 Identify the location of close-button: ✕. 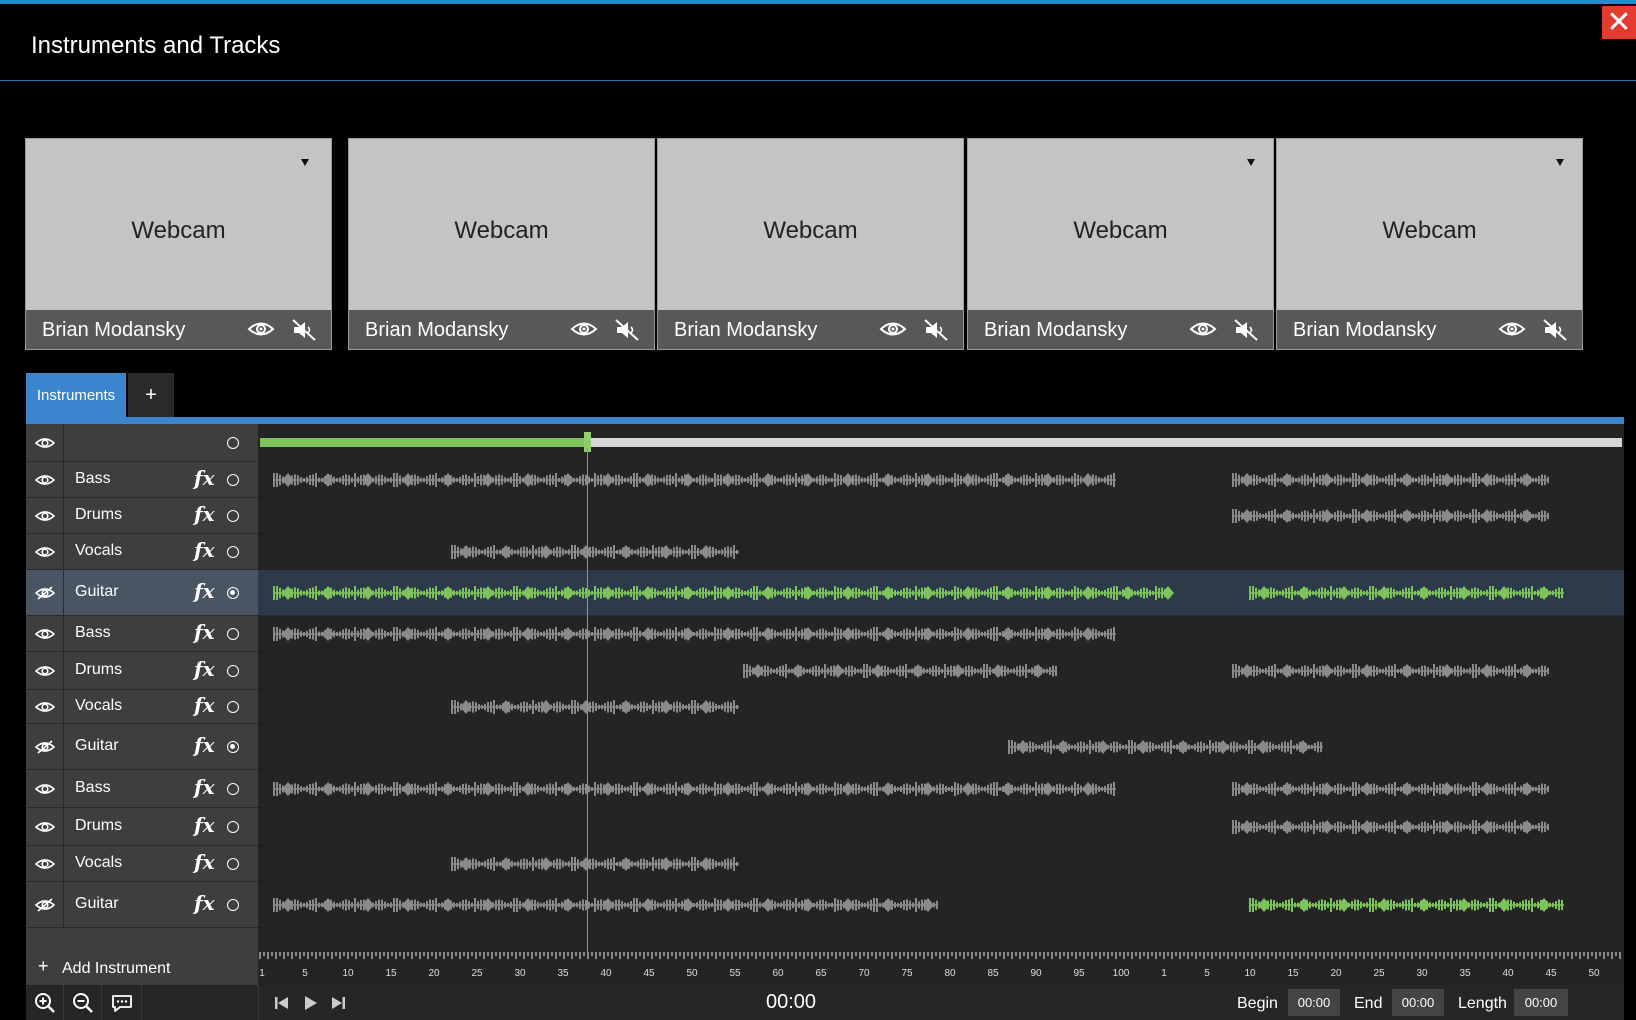
(1619, 22).